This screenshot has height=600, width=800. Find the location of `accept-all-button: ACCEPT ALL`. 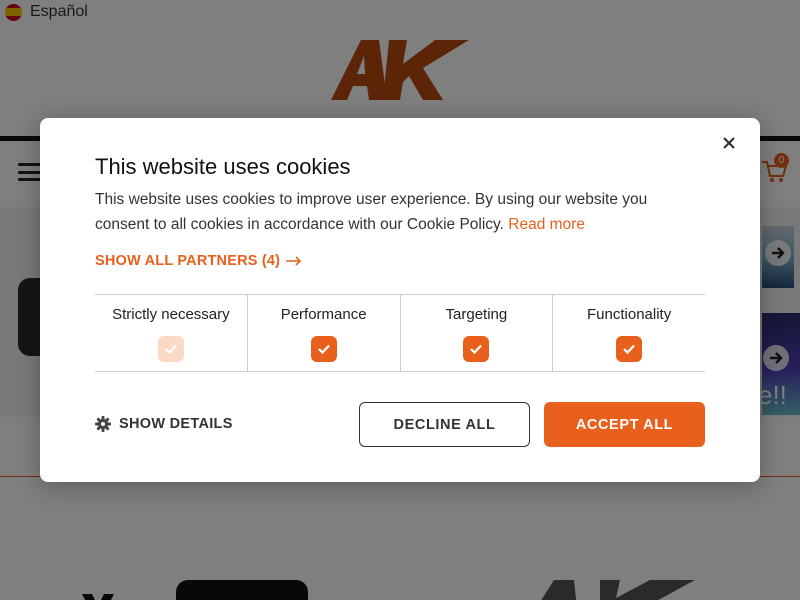

accept-all-button: ACCEPT ALL is located at coordinates (624, 424).